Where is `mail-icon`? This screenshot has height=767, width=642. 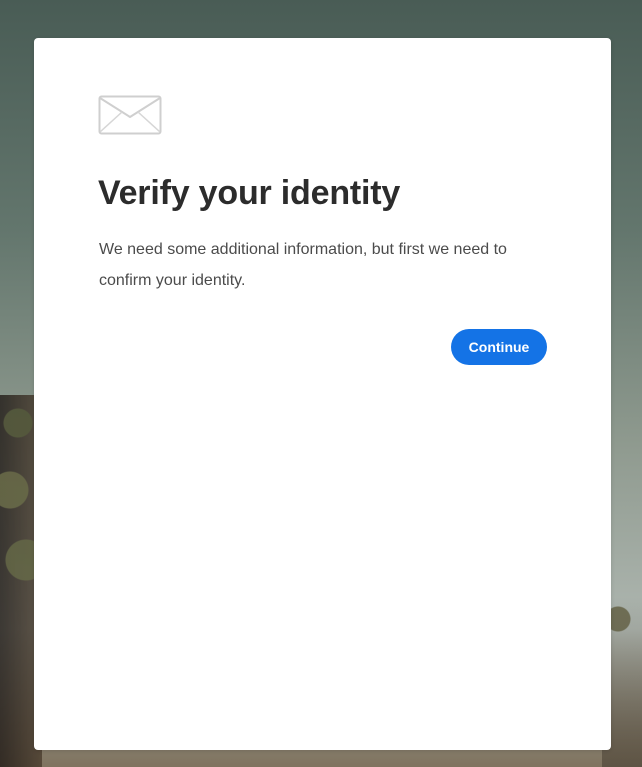 mail-icon is located at coordinates (130, 115).